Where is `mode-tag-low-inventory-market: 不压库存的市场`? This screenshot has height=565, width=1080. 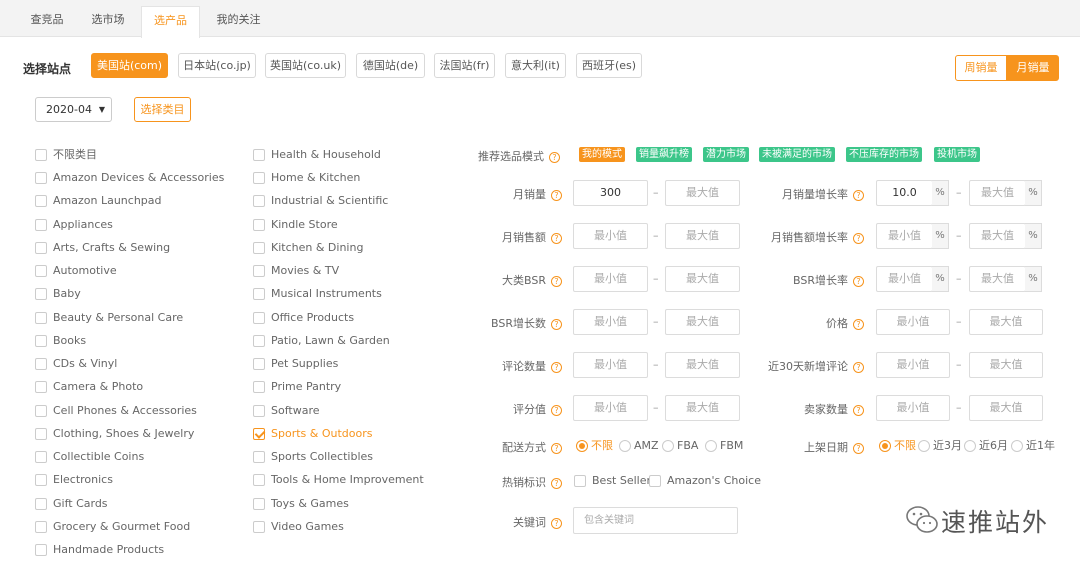 mode-tag-low-inventory-market: 不压库存的市场 is located at coordinates (884, 154).